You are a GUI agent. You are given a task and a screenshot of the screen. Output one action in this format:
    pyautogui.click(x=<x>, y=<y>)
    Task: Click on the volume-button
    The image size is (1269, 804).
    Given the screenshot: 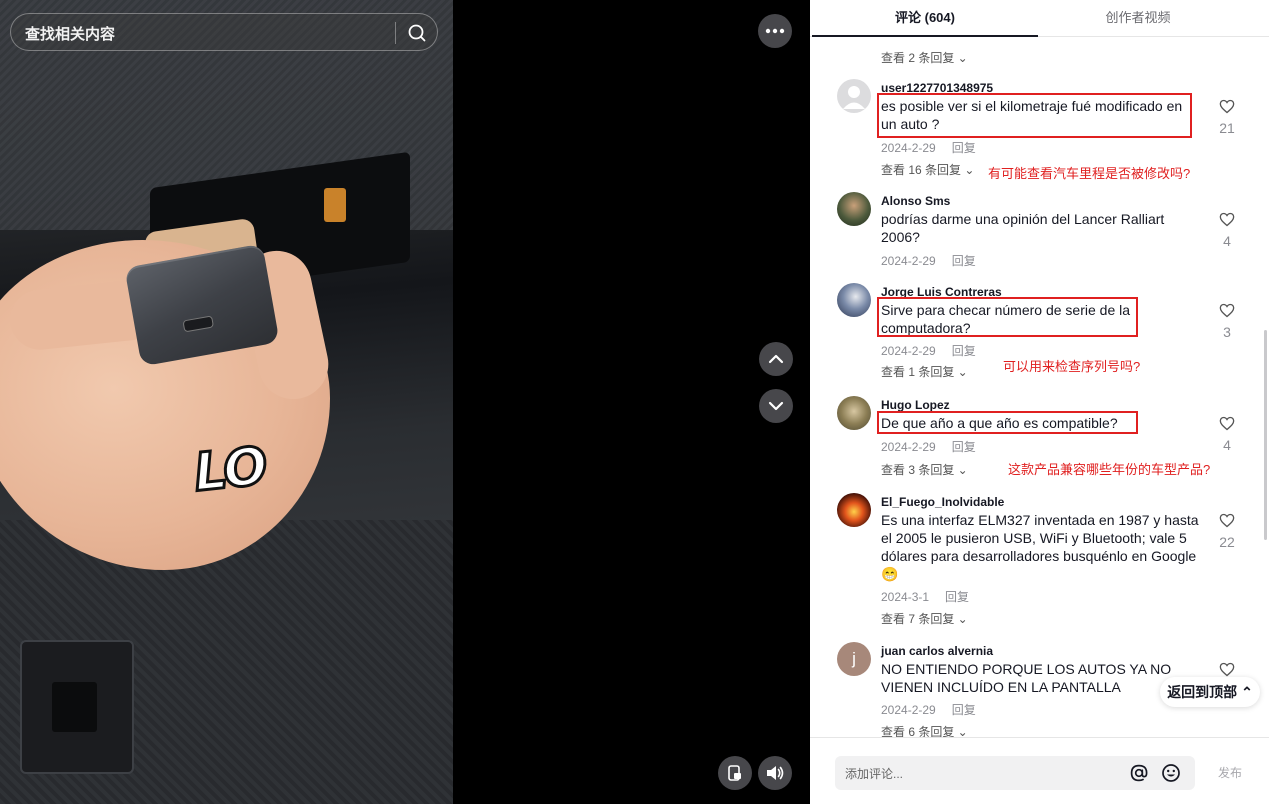 What is the action you would take?
    pyautogui.click(x=775, y=773)
    